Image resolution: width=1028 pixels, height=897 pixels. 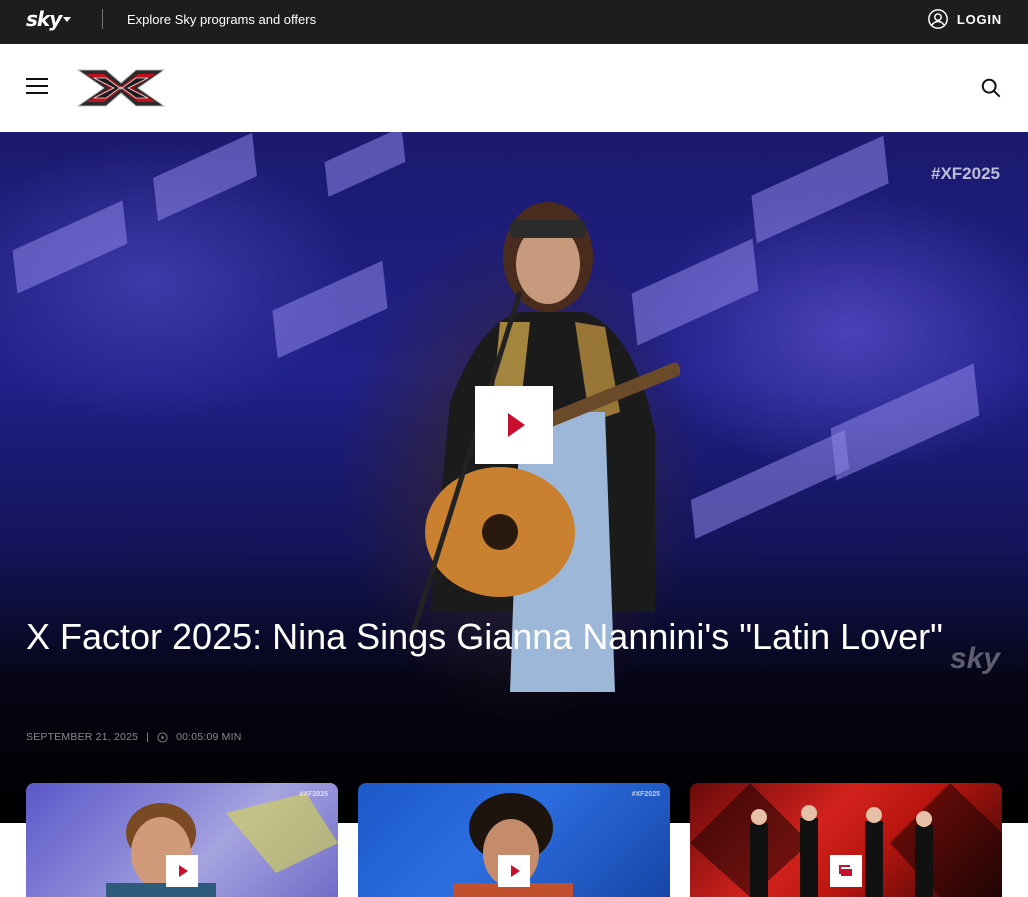 What do you see at coordinates (937, 19) in the screenshot?
I see `user-circle-icon` at bounding box center [937, 19].